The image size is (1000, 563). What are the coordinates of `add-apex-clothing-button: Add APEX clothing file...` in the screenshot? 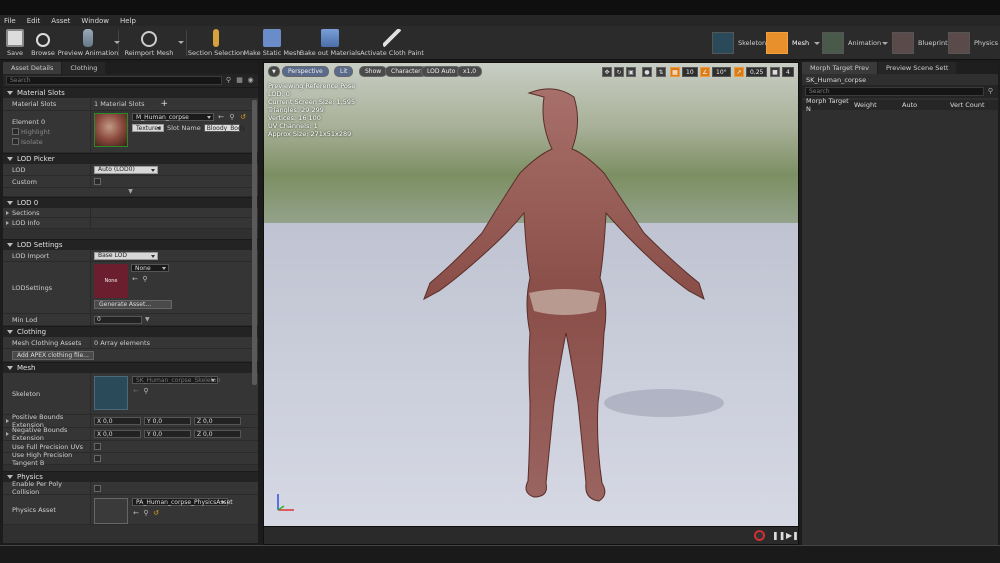 It's located at (53, 355).